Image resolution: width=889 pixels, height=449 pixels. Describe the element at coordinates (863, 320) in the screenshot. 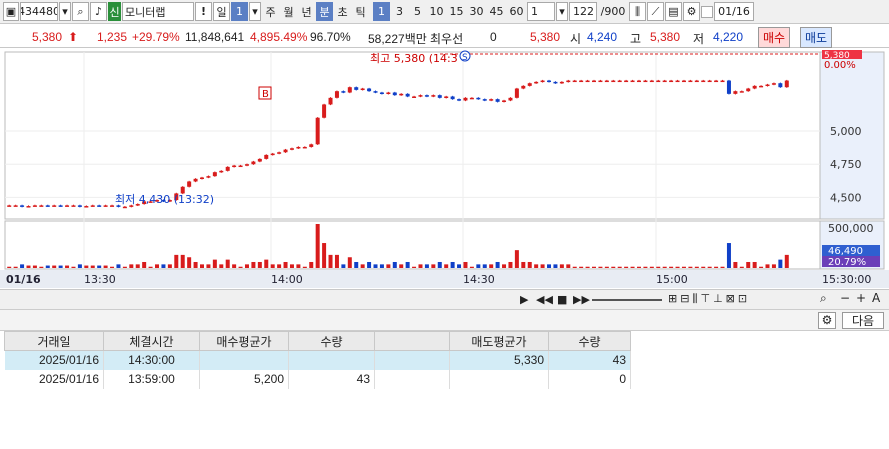

I see `next-button: 다음` at that location.